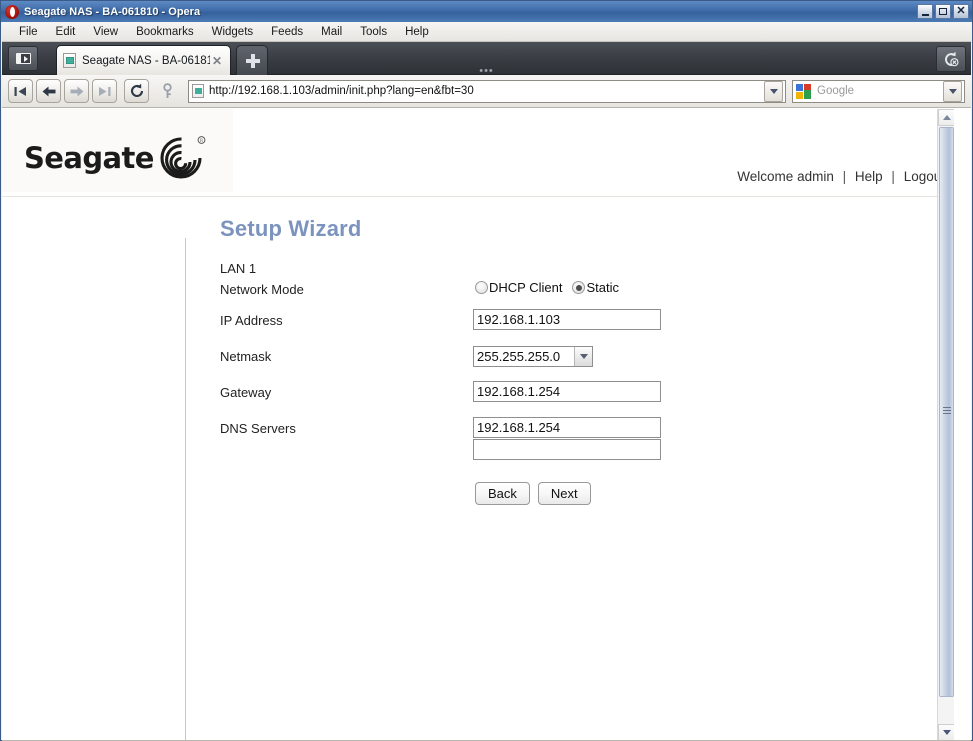 The width and height of the screenshot is (973, 741). Describe the element at coordinates (785, 176) in the screenshot. I see `welcome-text: Welcome admin` at that location.